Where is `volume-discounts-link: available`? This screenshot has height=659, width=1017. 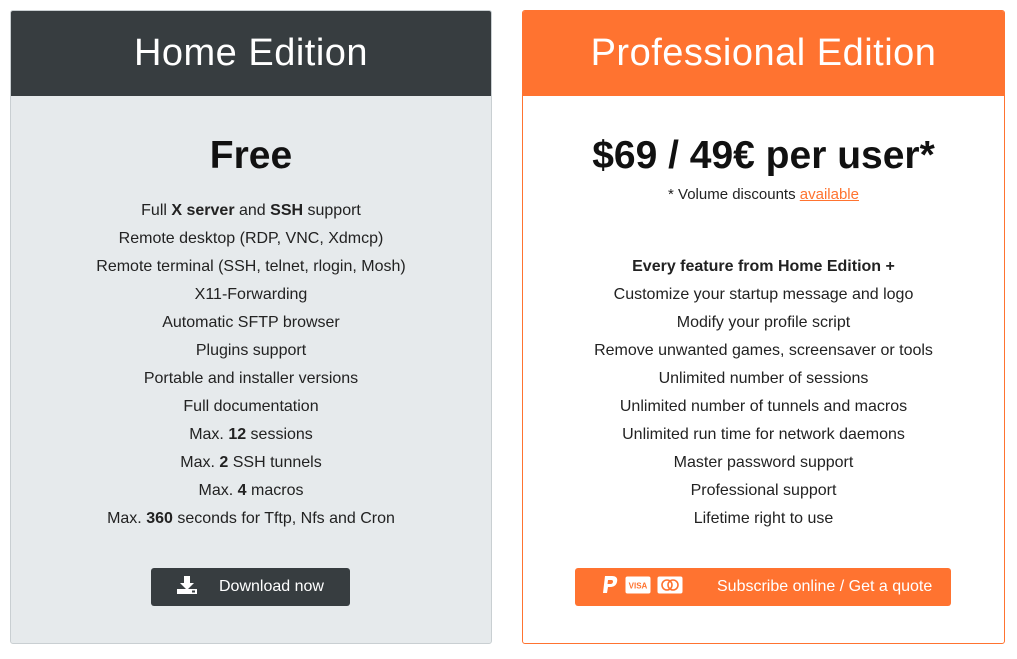 volume-discounts-link: available is located at coordinates (829, 194).